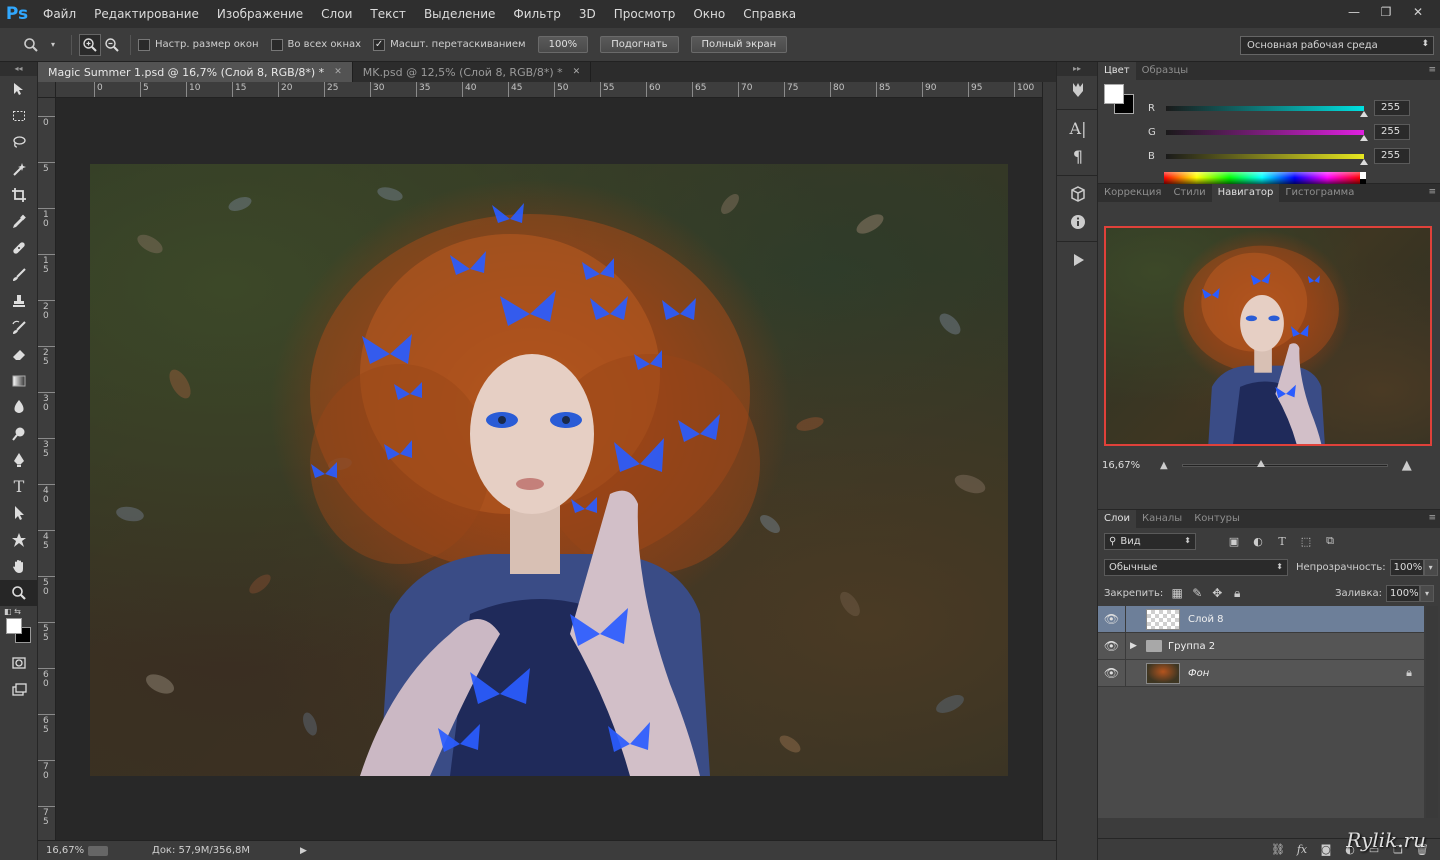 The height and width of the screenshot is (860, 1440). Describe the element at coordinates (1261, 673) in the screenshot. I see `layer-row-fon: 👁︎ Фон 🔒︎` at that location.